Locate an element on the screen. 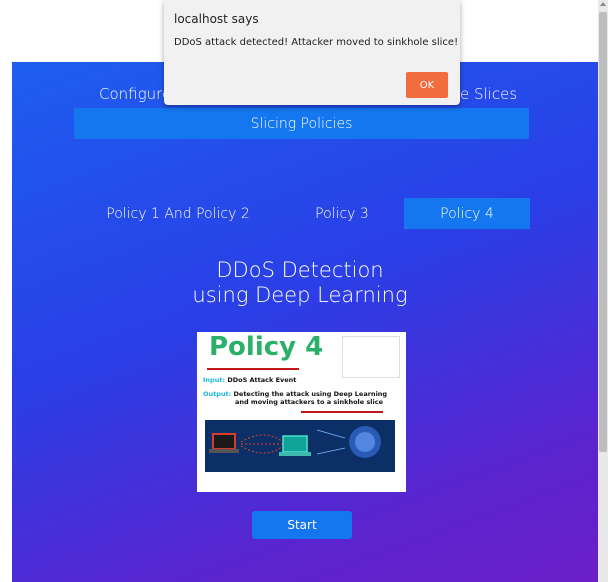 The width and height of the screenshot is (608, 582). dialog-ok-button: OK is located at coordinates (427, 85).